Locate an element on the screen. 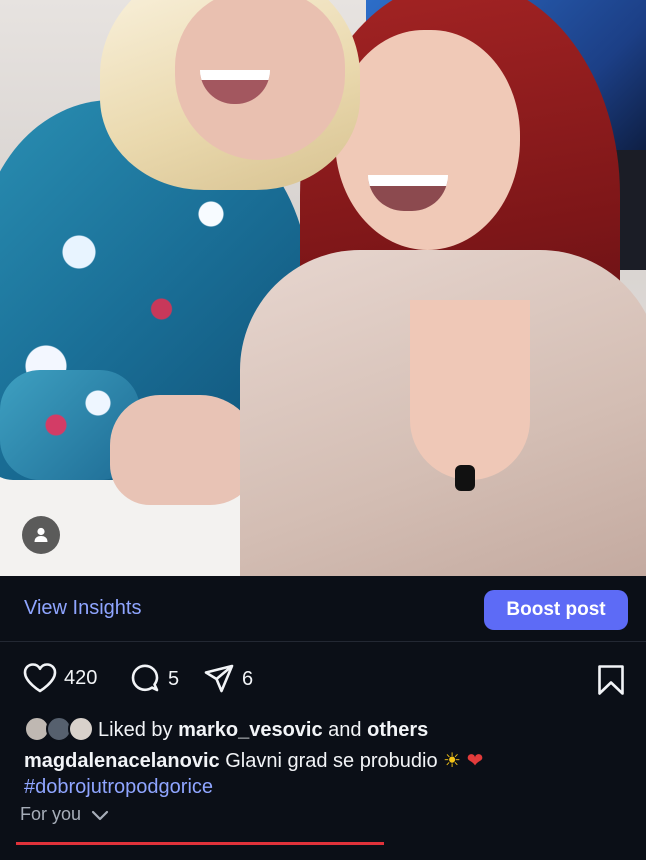 The width and height of the screenshot is (646, 860). lapel-mic is located at coordinates (465, 478).